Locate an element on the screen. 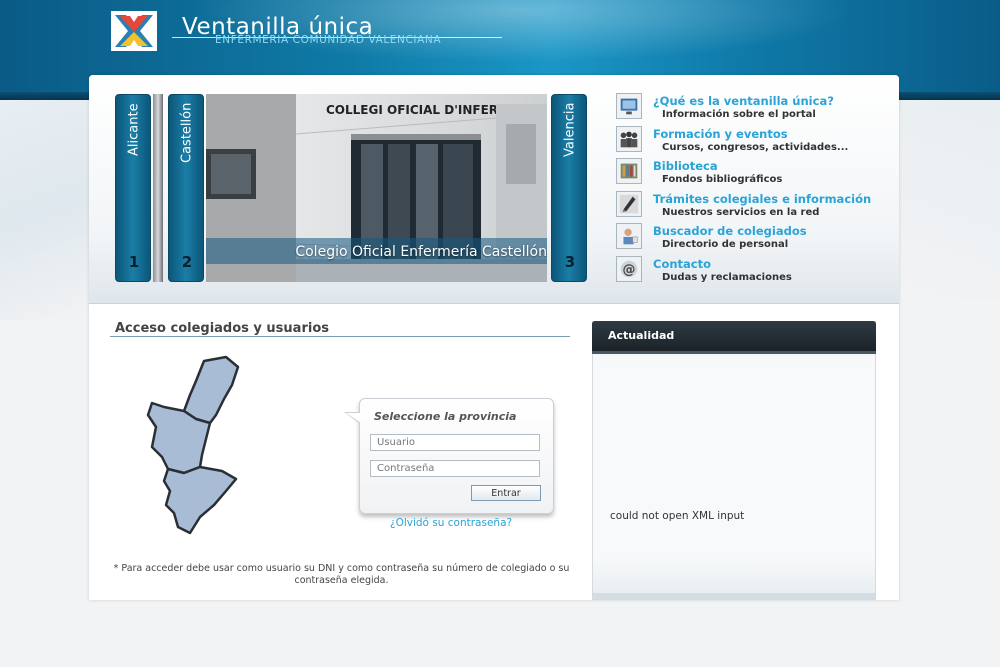 Image resolution: width=1000 pixels, height=667 pixels. slider-image-strip is located at coordinates (158, 188).